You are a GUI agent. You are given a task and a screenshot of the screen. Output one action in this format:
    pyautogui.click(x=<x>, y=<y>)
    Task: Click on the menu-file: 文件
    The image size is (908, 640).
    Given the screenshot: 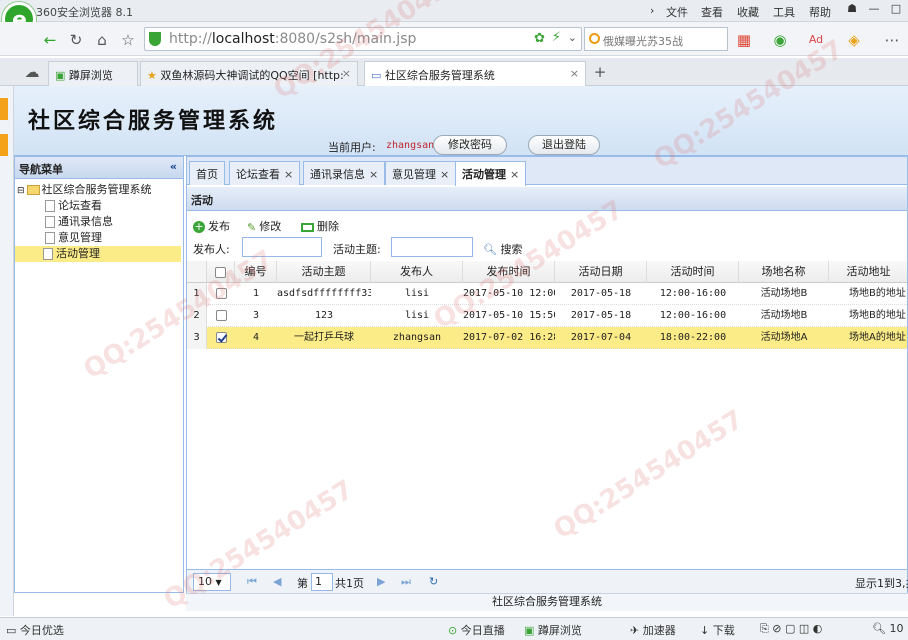 What is the action you would take?
    pyautogui.click(x=677, y=12)
    